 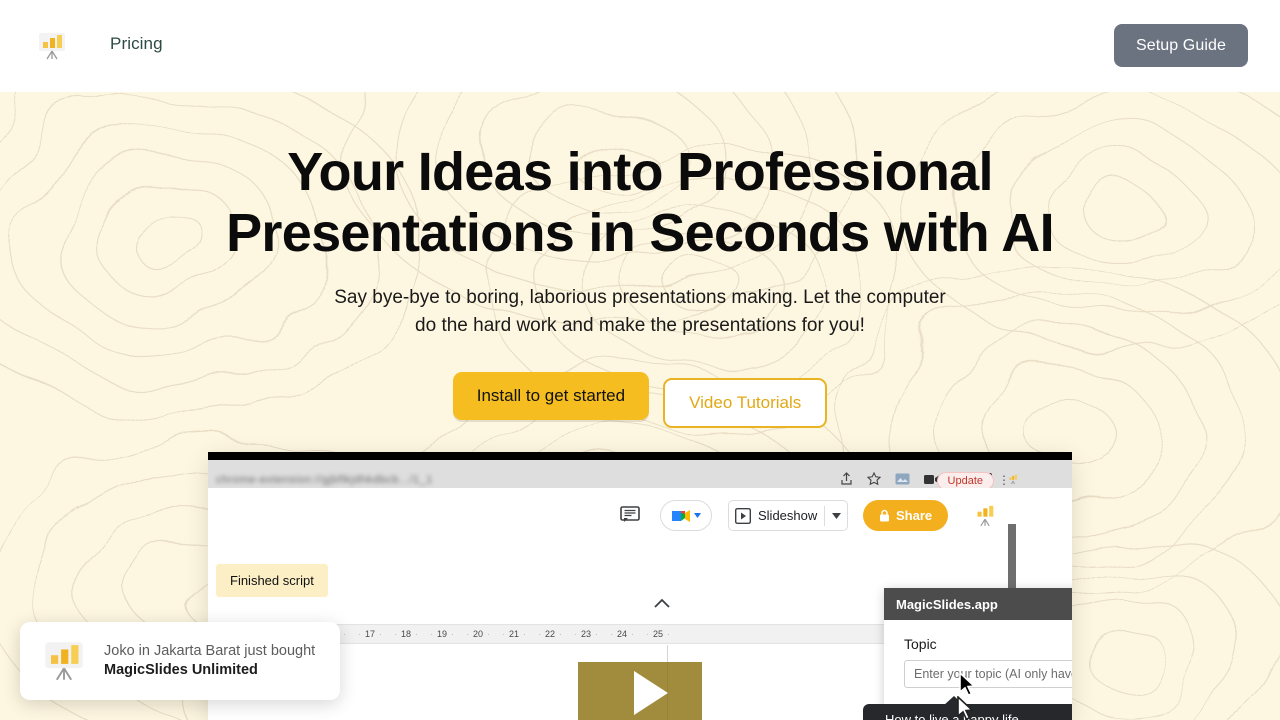 I want to click on slides-toolbar: Slideshow Share, so click(x=612, y=517).